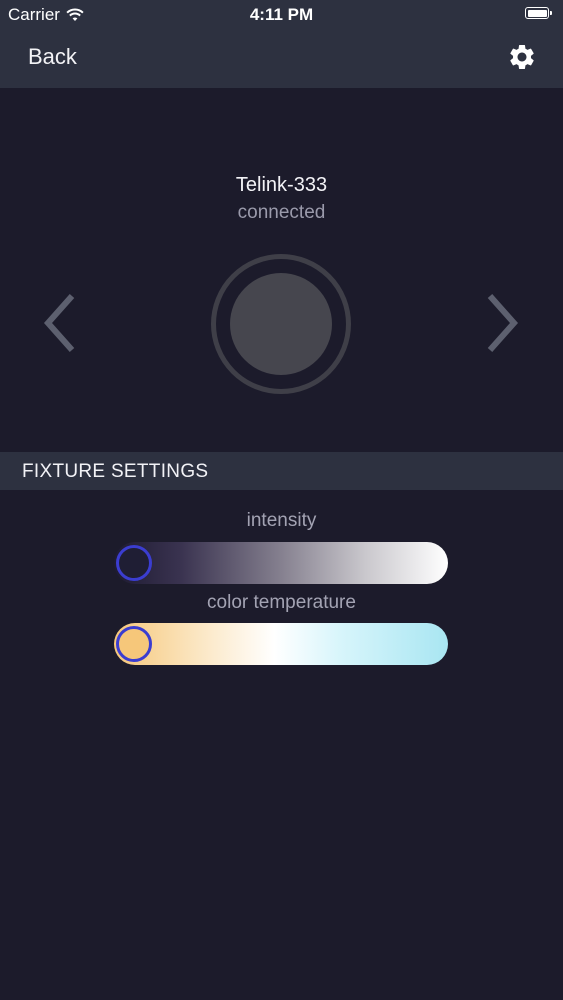 The height and width of the screenshot is (1000, 563). I want to click on section-title: FIXTURE SETTINGS, so click(115, 471).